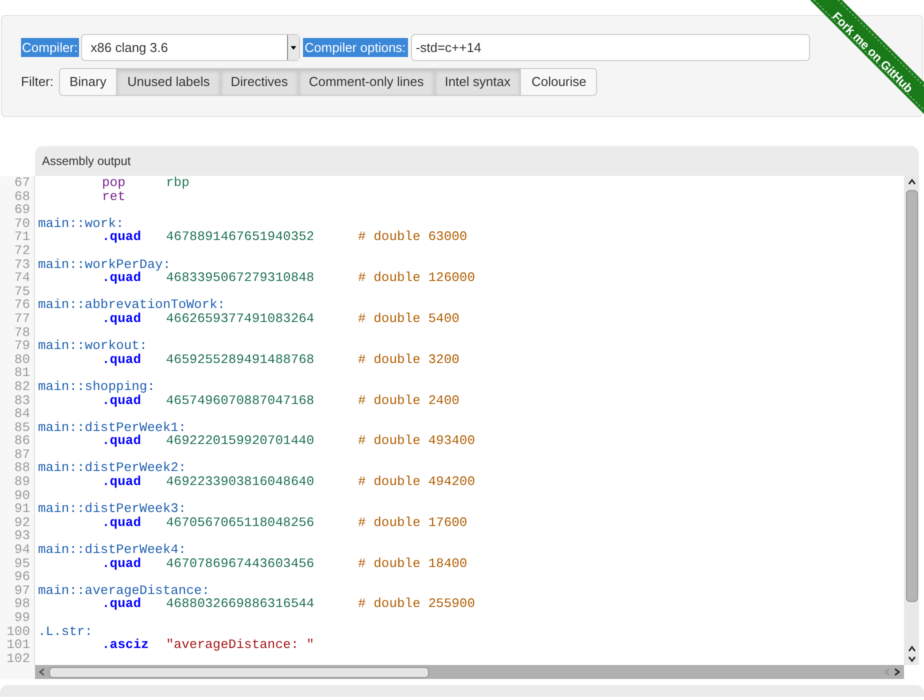 The image size is (924, 700). Describe the element at coordinates (42, 672) in the screenshot. I see `scroll-left-icon` at that location.